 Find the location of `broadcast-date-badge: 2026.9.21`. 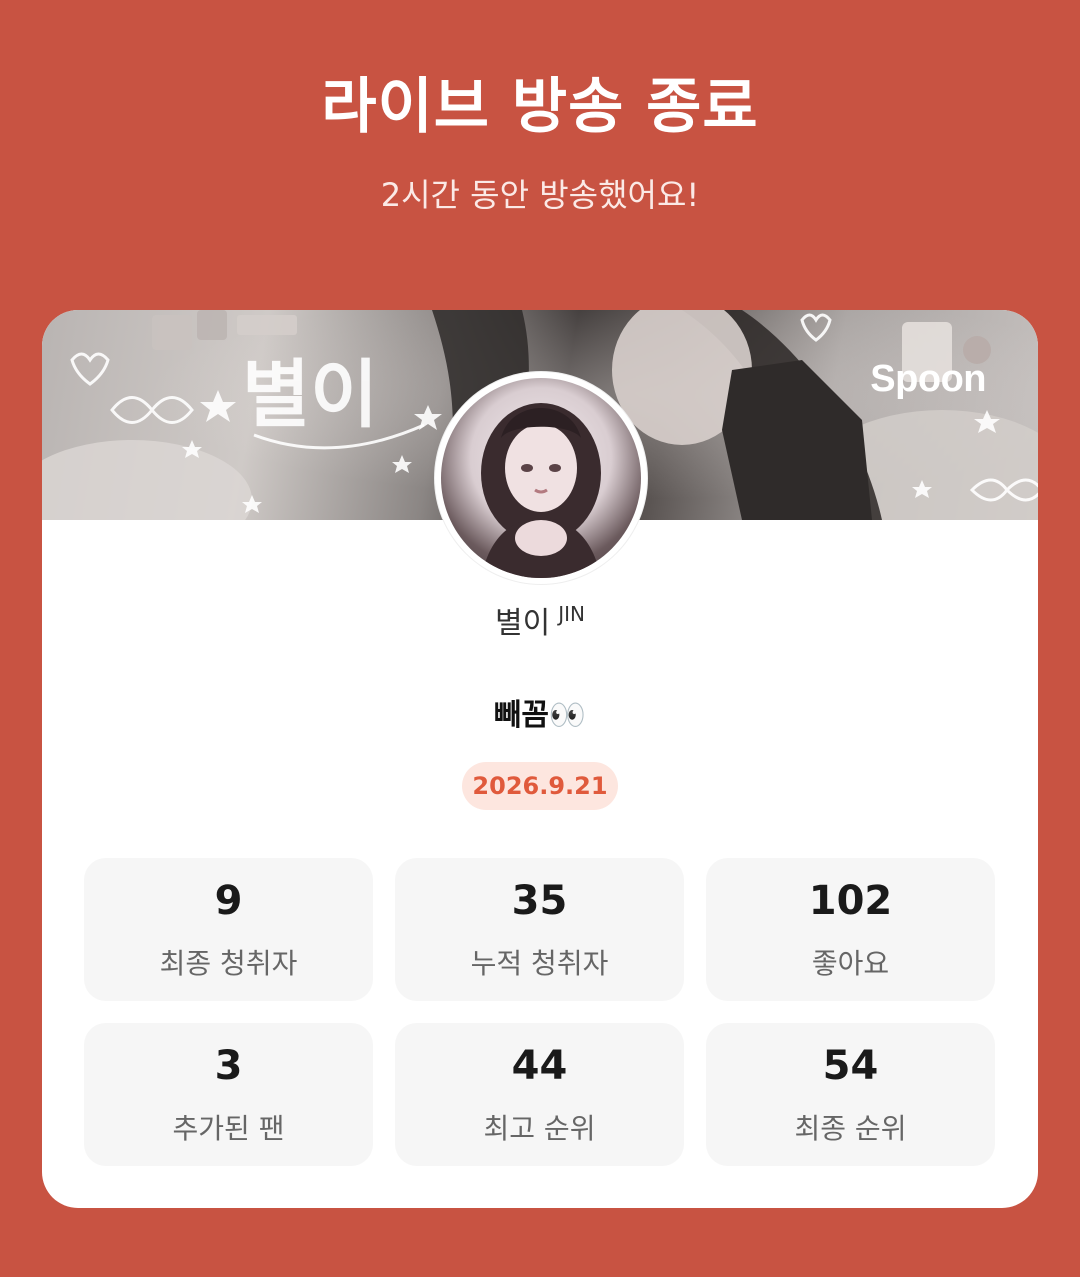

broadcast-date-badge: 2026.9.21 is located at coordinates (540, 786).